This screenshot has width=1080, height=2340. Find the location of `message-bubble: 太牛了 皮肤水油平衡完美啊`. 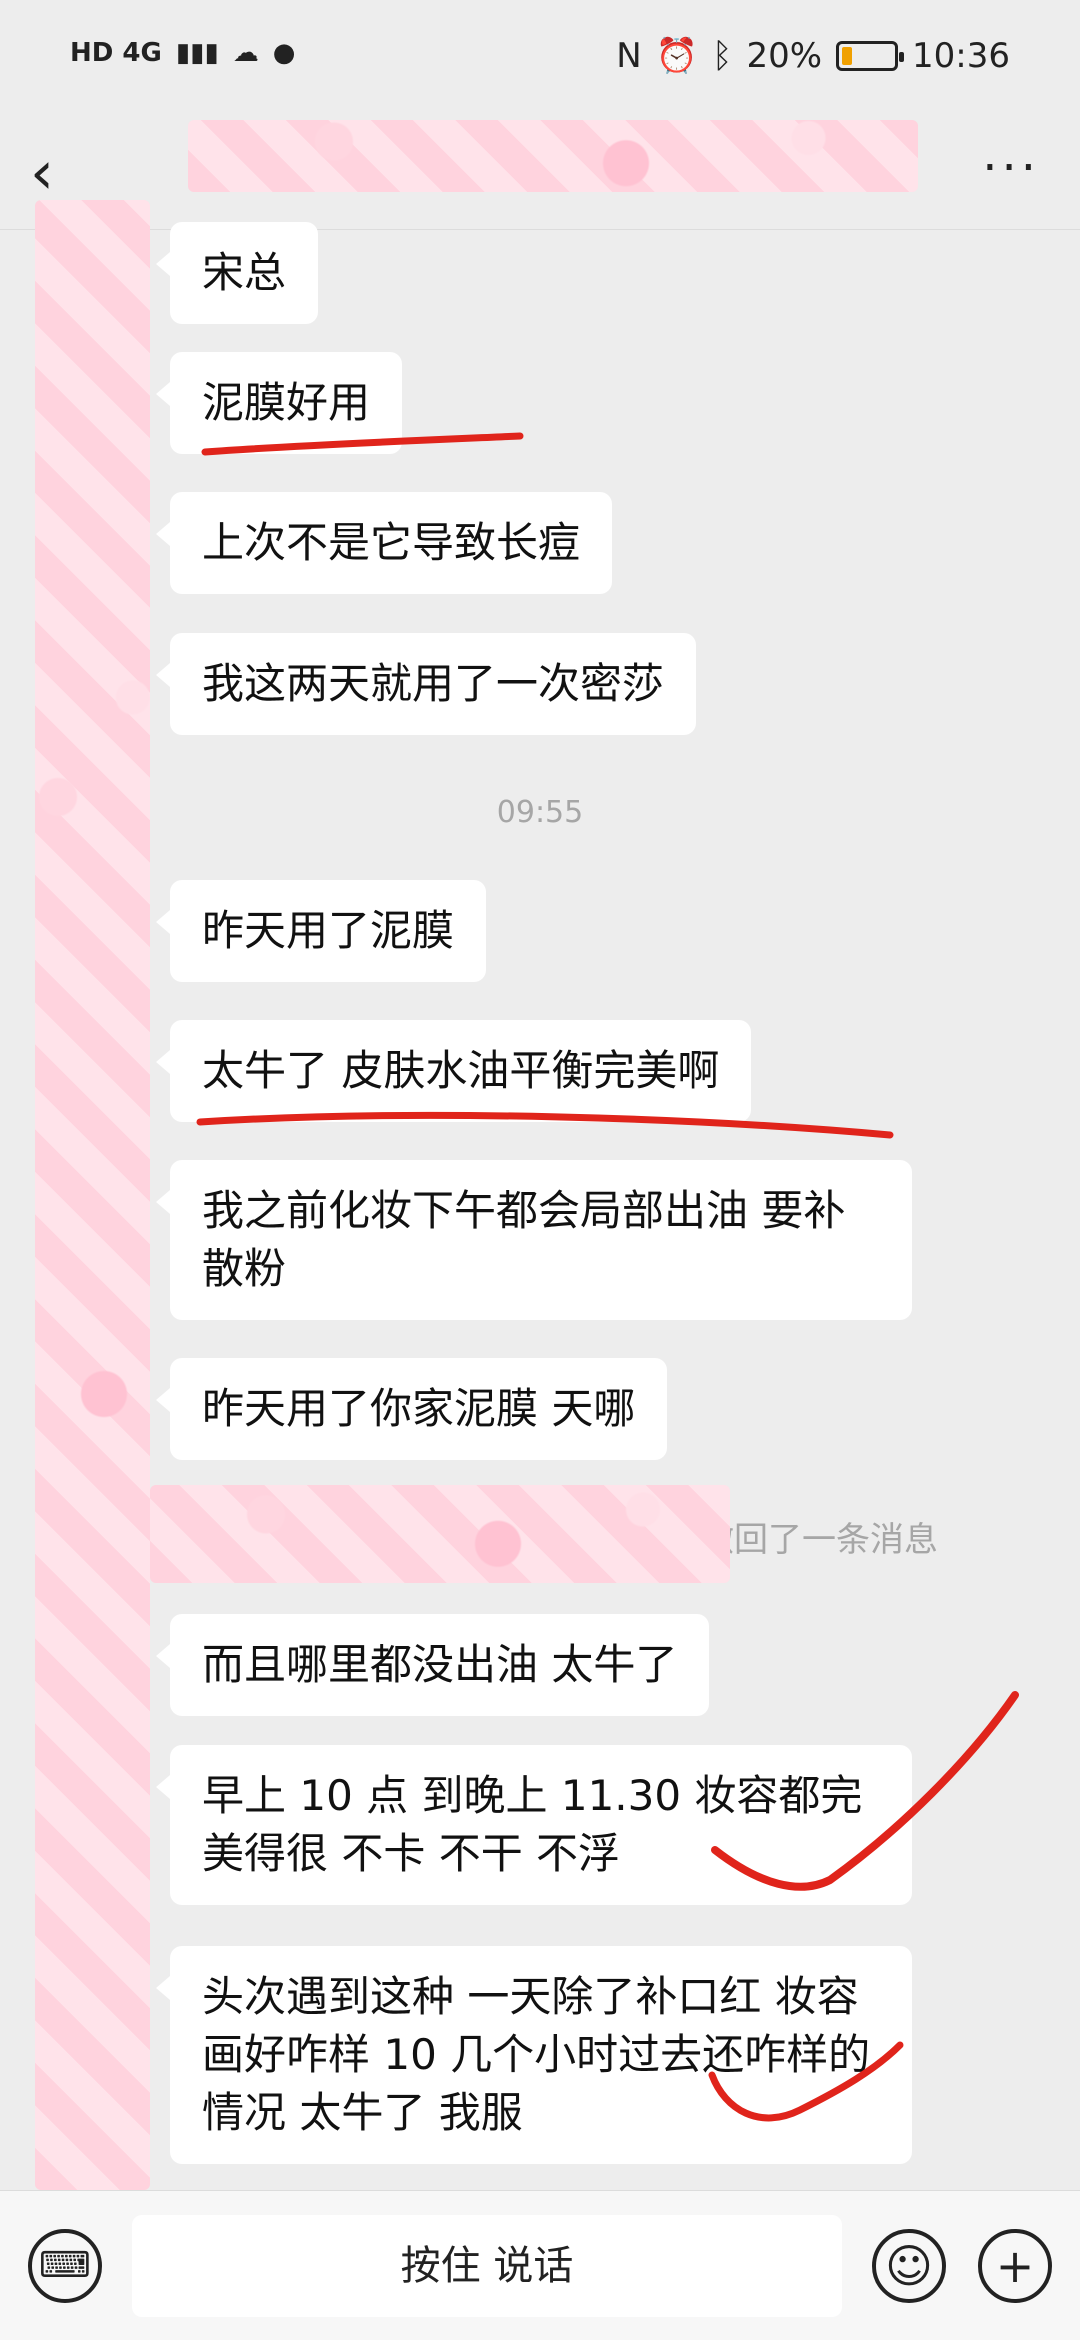

message-bubble: 太牛了 皮肤水油平衡完美啊 is located at coordinates (453, 1071).